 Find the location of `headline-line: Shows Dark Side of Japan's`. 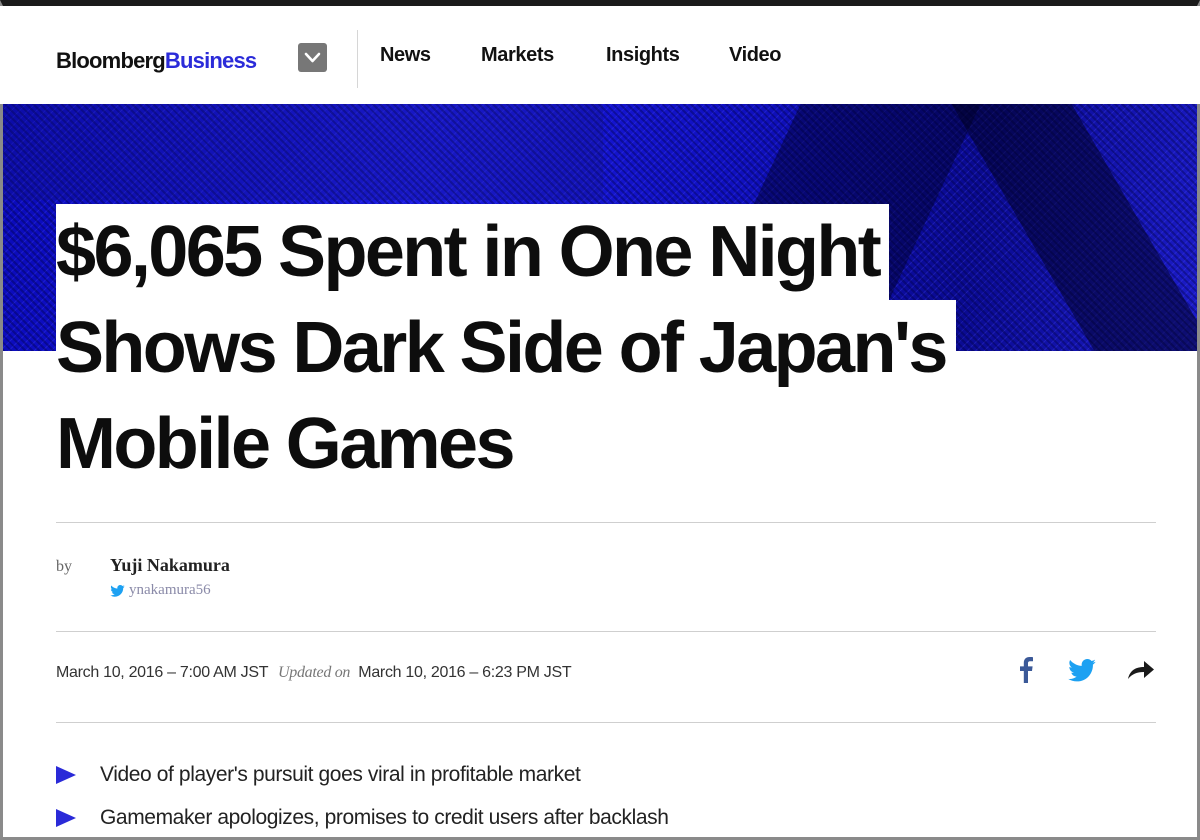

headline-line: Shows Dark Side of Japan's is located at coordinates (506, 348).